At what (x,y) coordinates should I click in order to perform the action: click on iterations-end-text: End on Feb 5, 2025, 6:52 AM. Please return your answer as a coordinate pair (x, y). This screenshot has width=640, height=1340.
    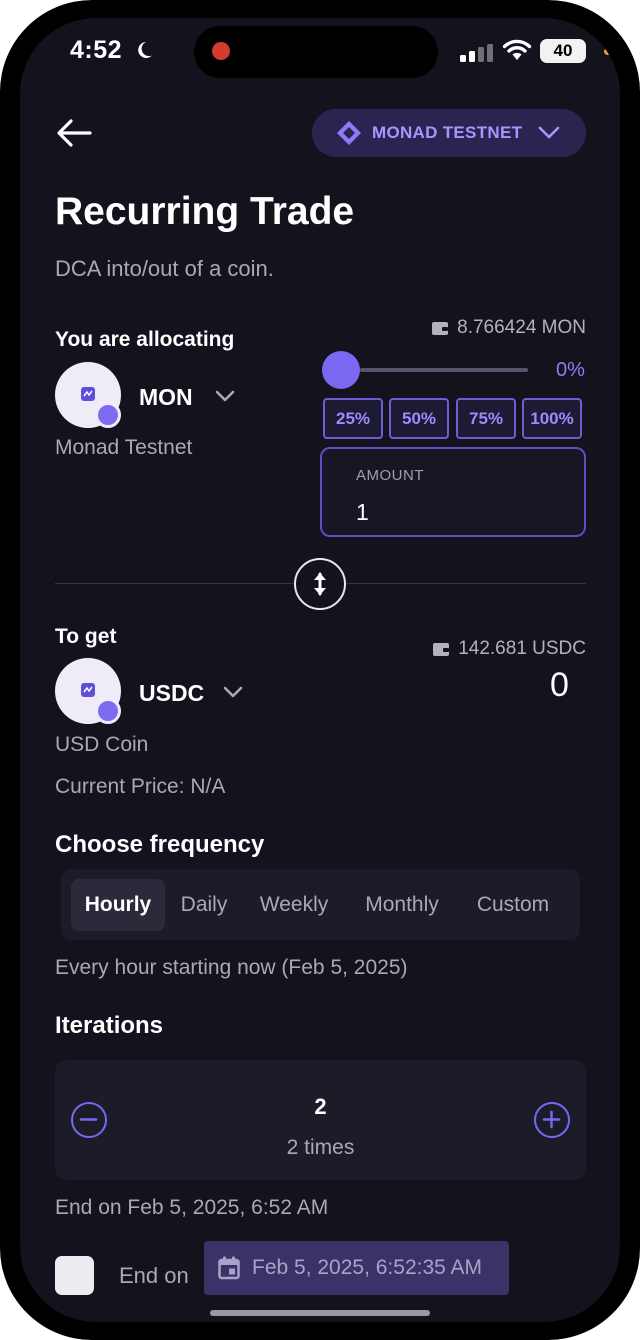
    Looking at the image, I should click on (192, 1207).